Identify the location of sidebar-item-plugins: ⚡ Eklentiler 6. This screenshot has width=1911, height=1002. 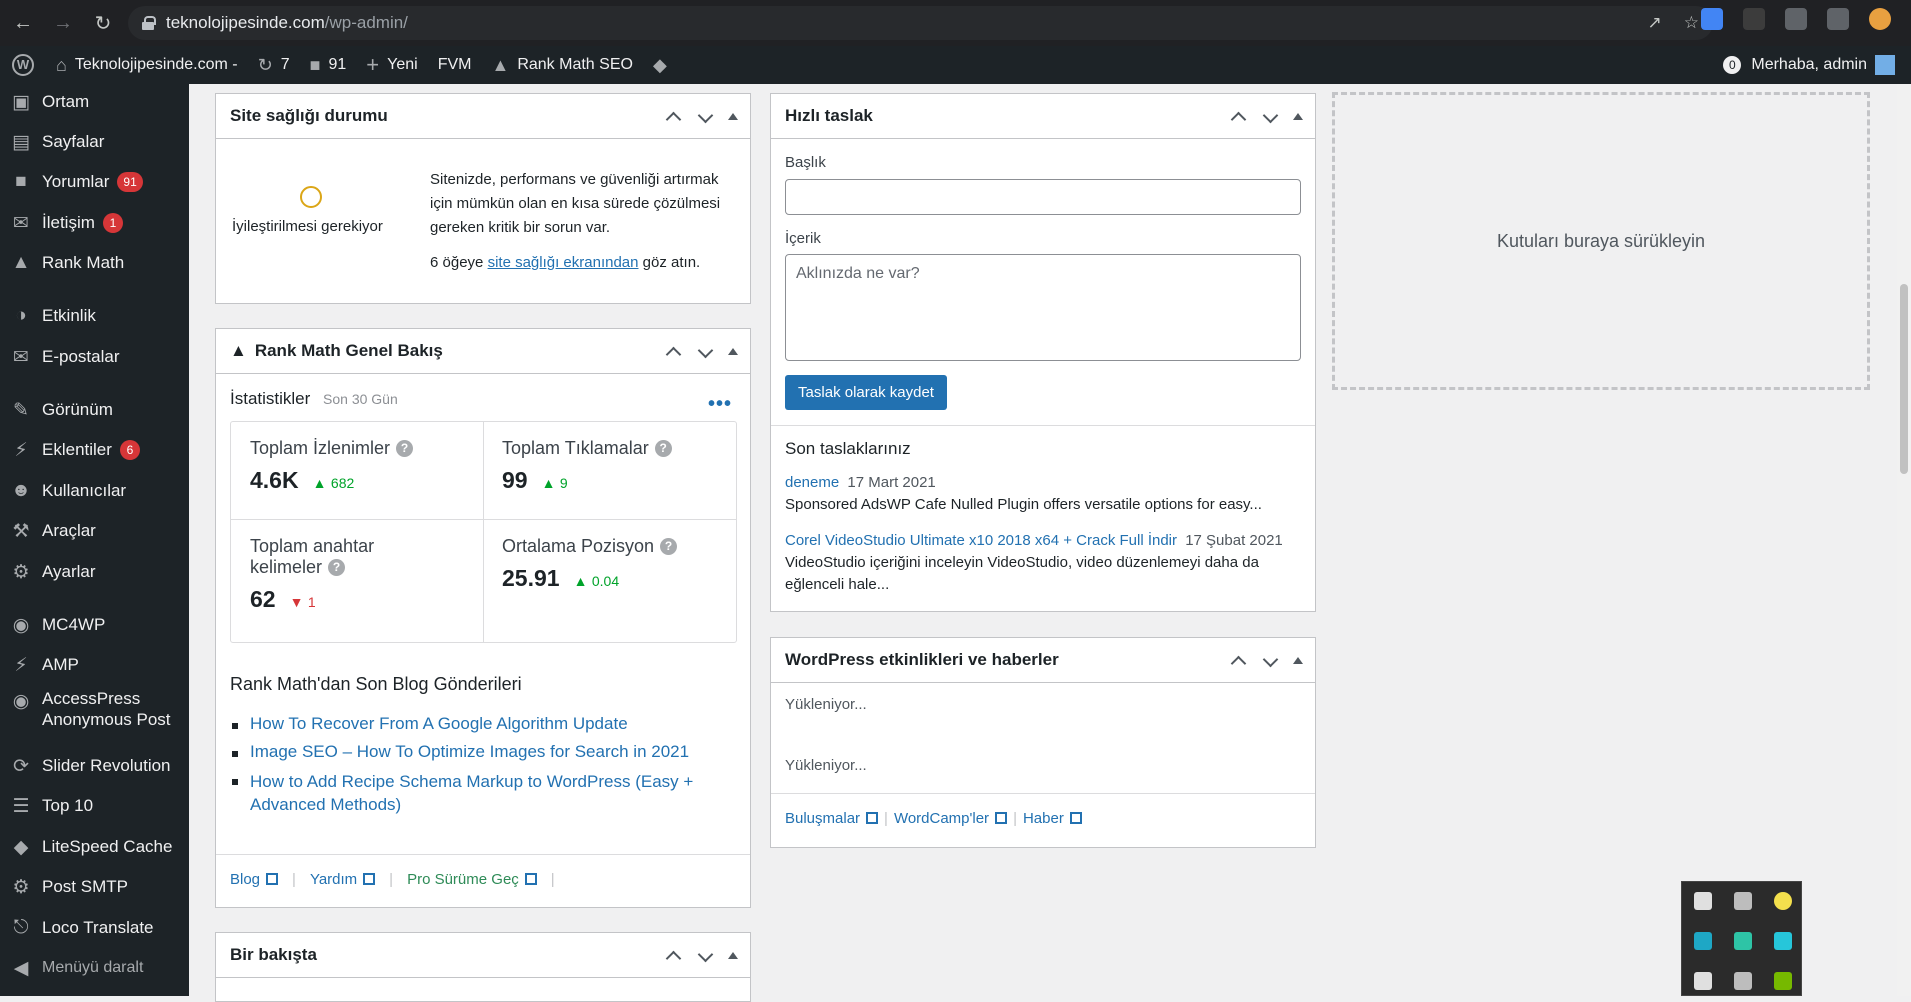
(94, 450).